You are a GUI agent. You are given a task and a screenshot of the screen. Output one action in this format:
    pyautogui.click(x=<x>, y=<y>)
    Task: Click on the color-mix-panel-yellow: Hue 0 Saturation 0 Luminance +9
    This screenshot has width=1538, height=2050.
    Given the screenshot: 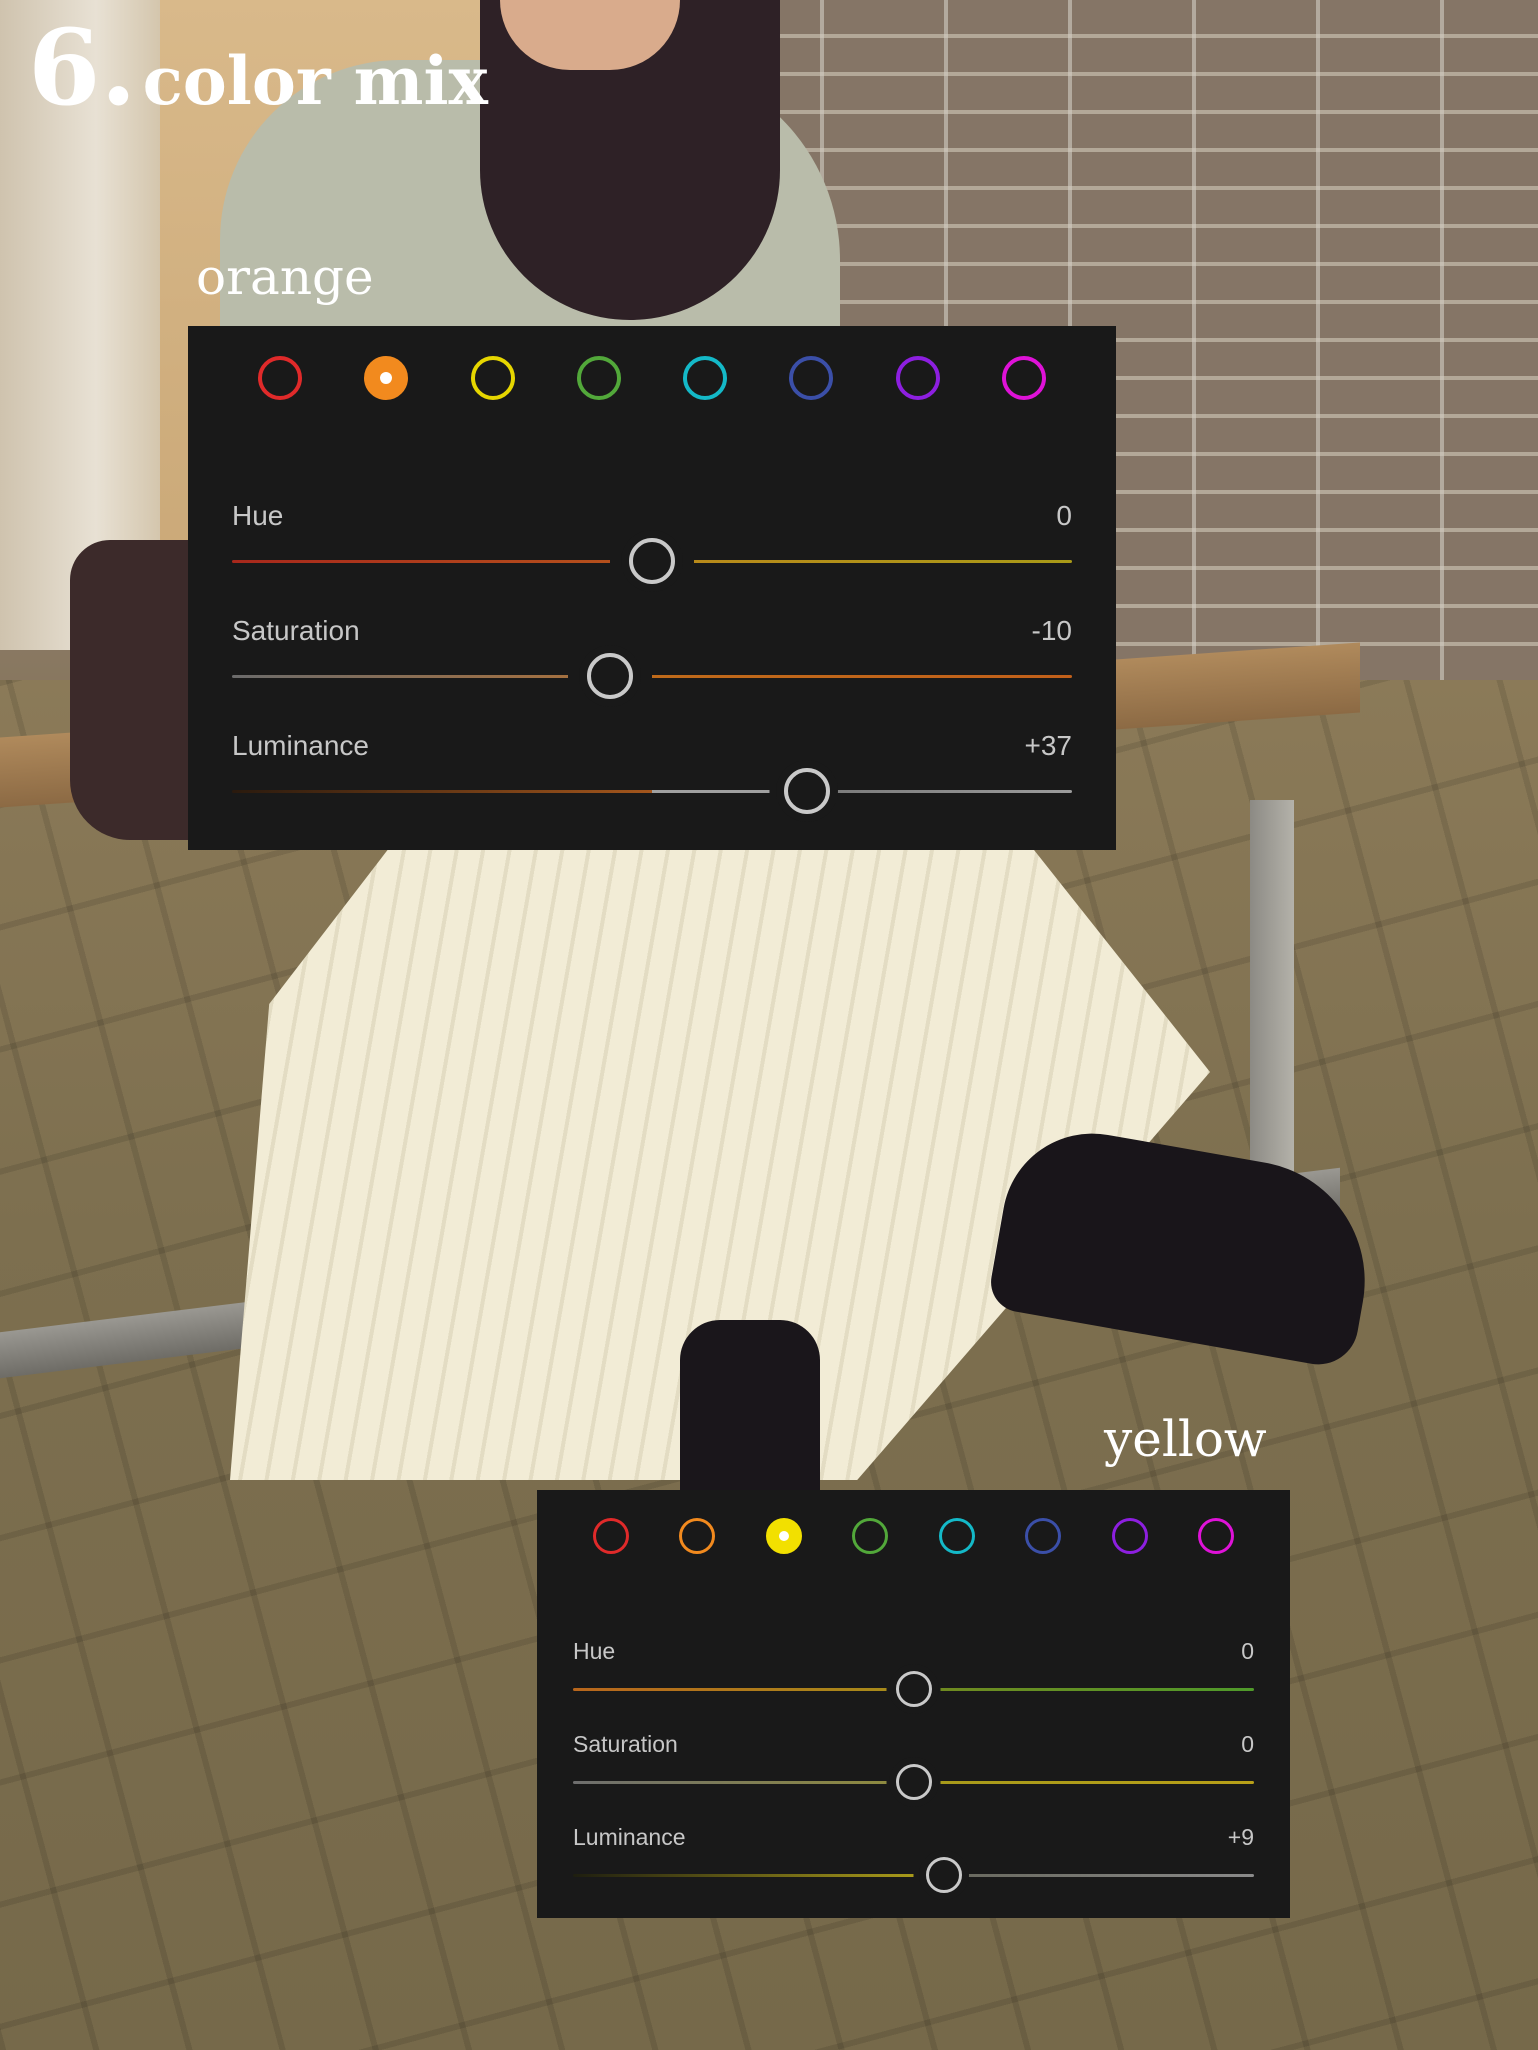 What is the action you would take?
    pyautogui.click(x=913, y=1704)
    